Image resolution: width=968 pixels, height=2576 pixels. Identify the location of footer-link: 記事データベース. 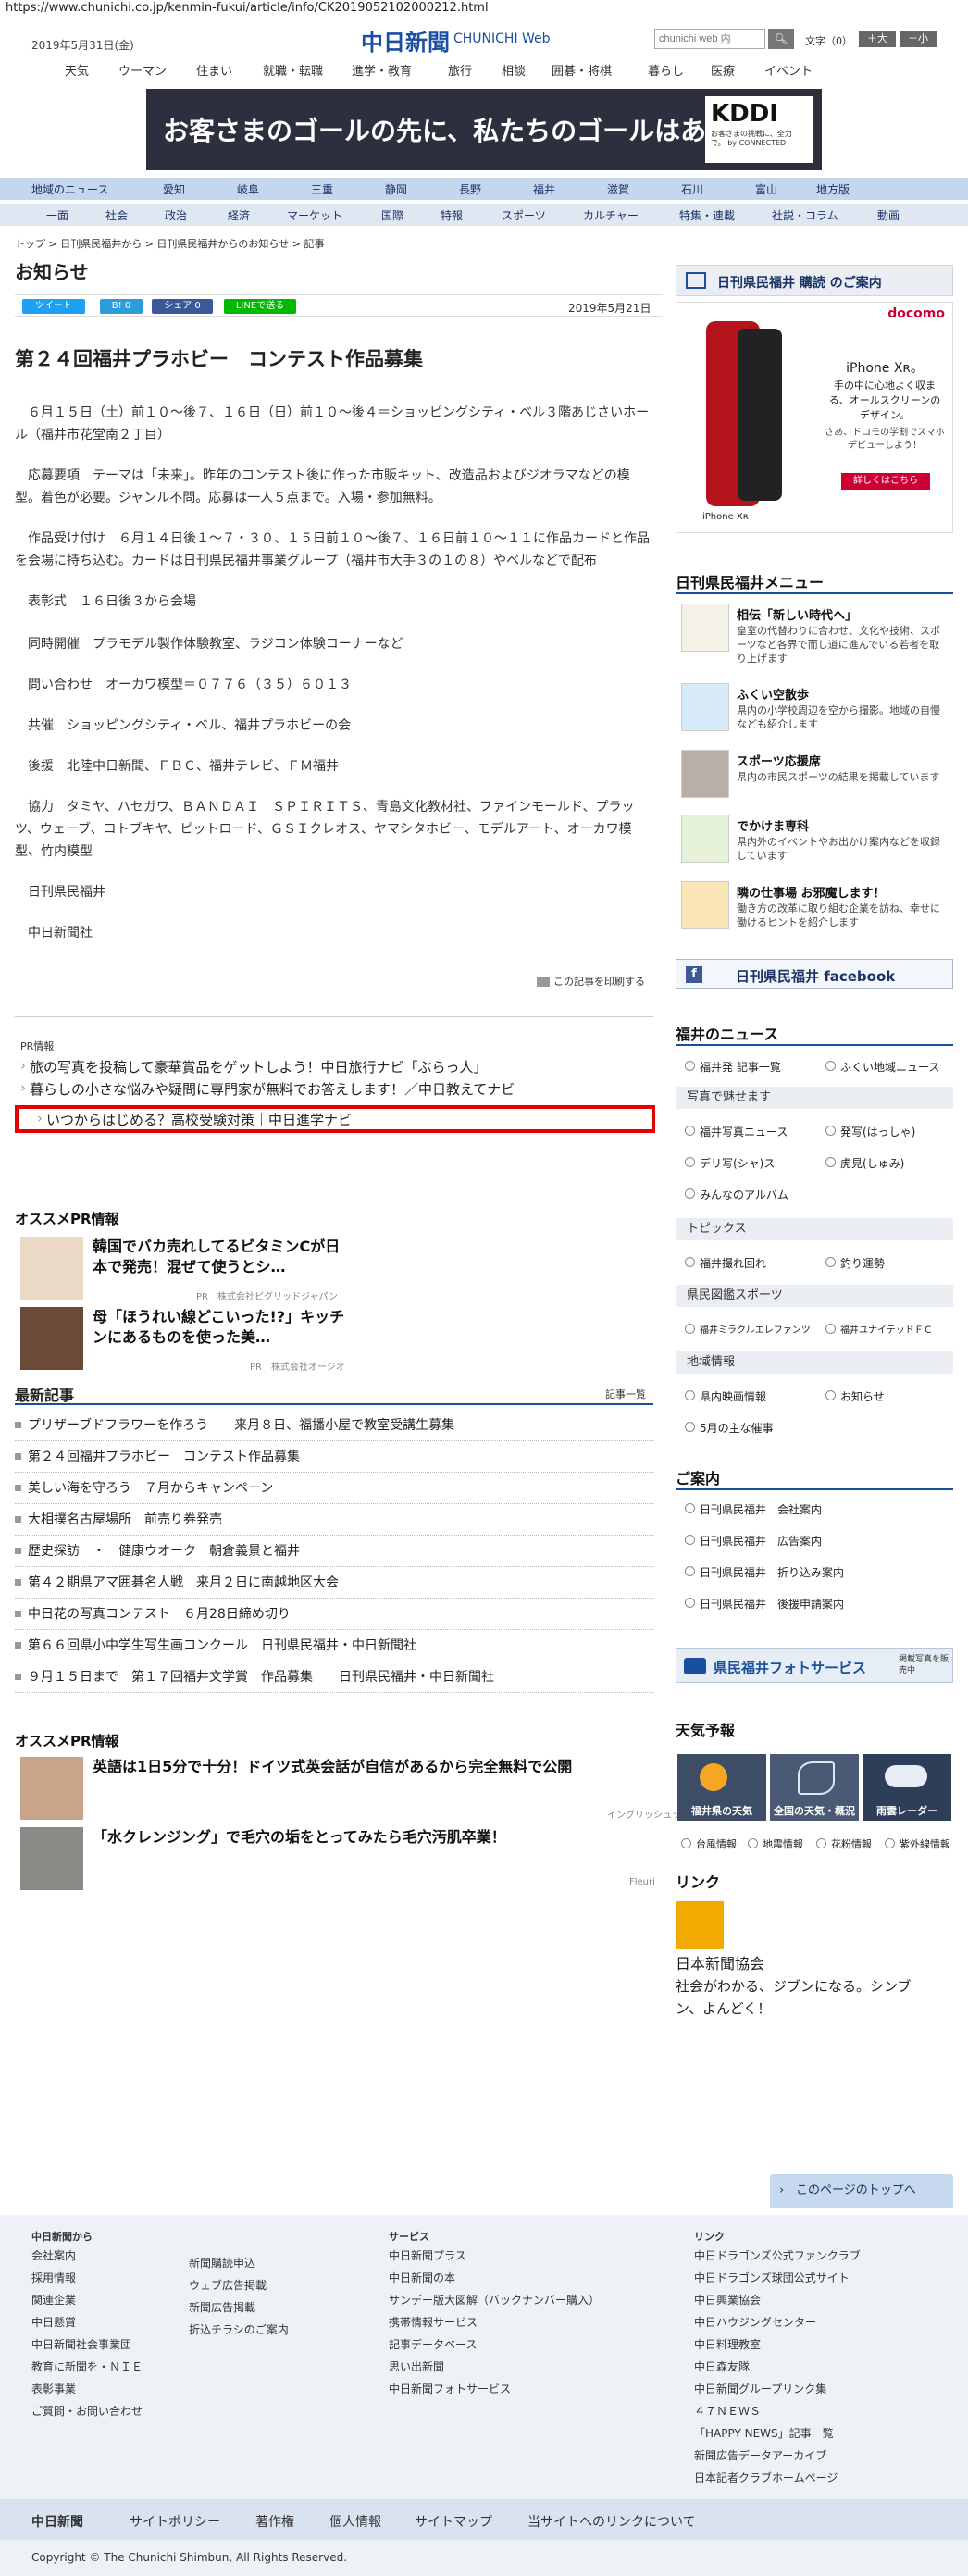
(433, 2344).